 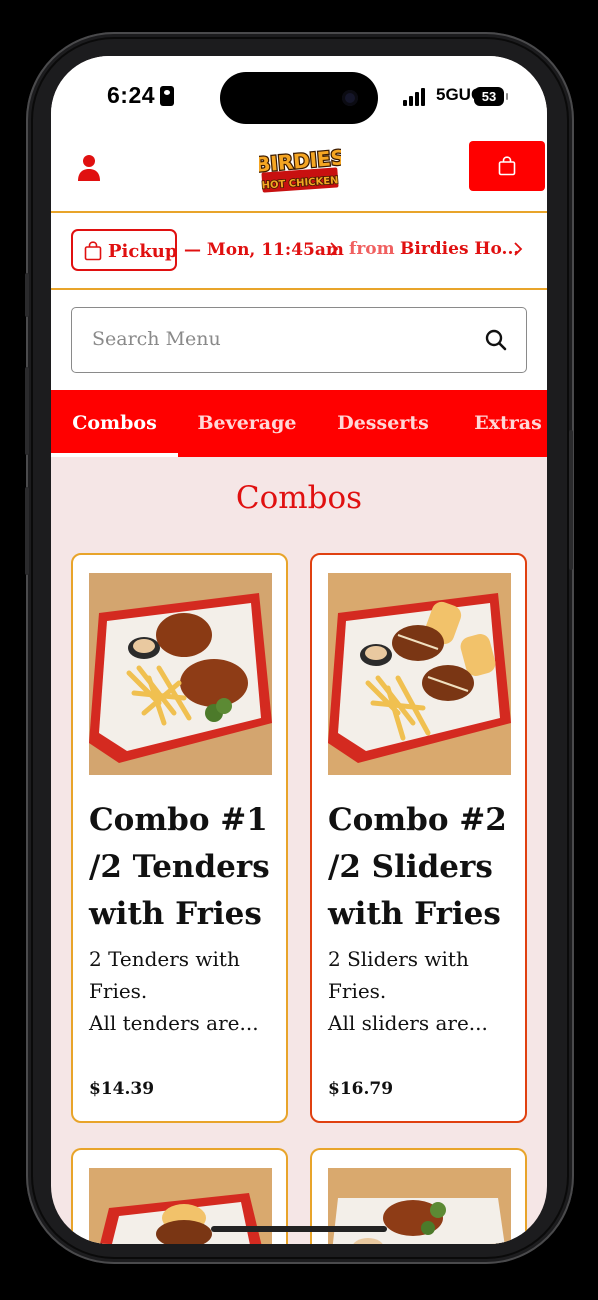 I want to click on signal-icon, so click(x=416, y=97).